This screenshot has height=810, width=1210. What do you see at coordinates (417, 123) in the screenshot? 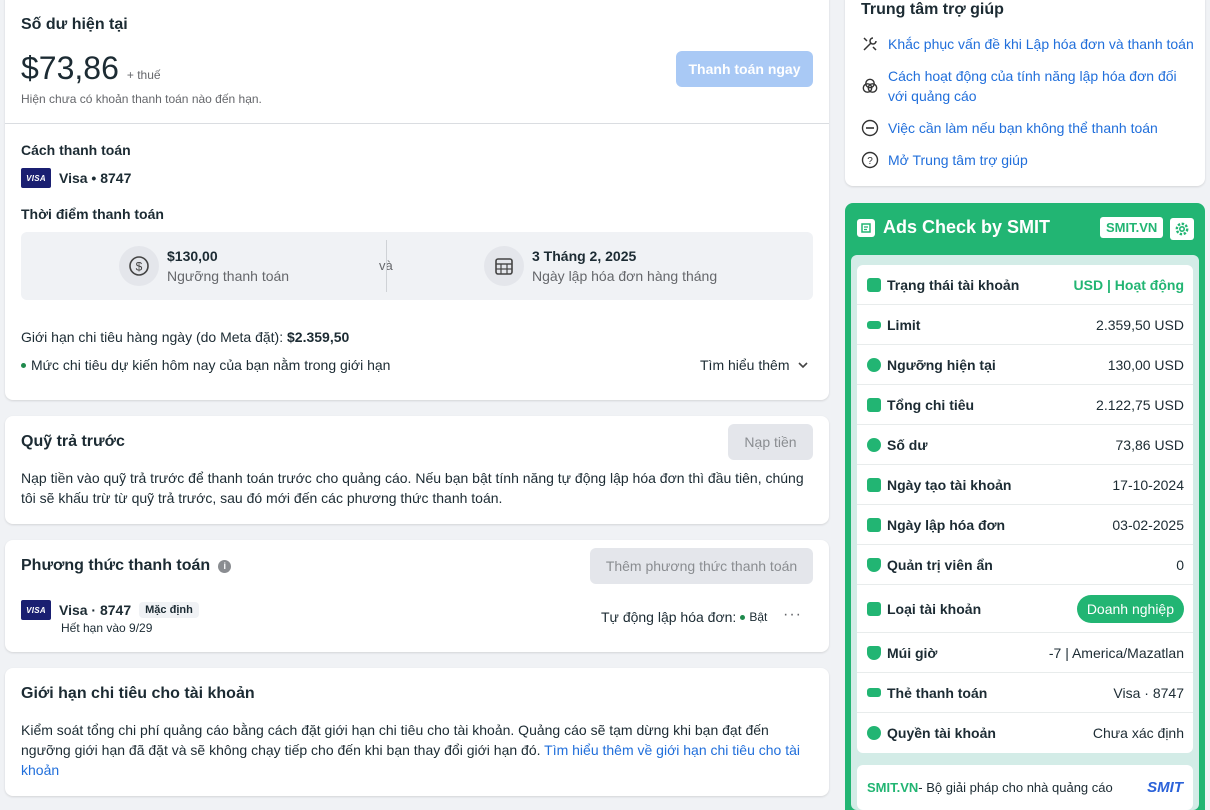
I see `divider` at bounding box center [417, 123].